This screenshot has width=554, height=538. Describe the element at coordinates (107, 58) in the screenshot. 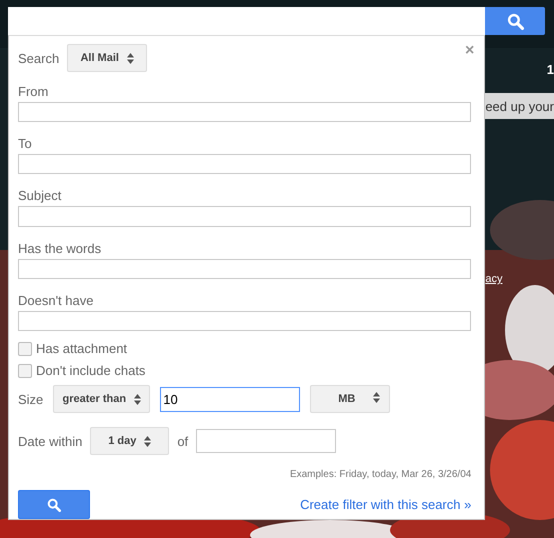

I see `scope-select: All Mail` at that location.